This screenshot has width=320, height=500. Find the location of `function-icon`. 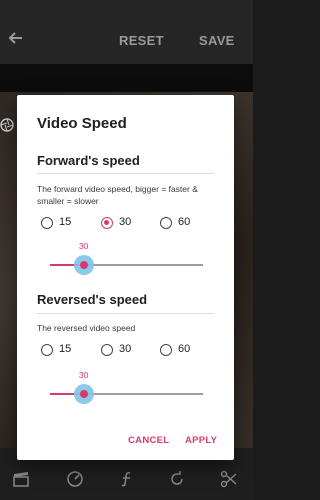

function-icon is located at coordinates (127, 479).